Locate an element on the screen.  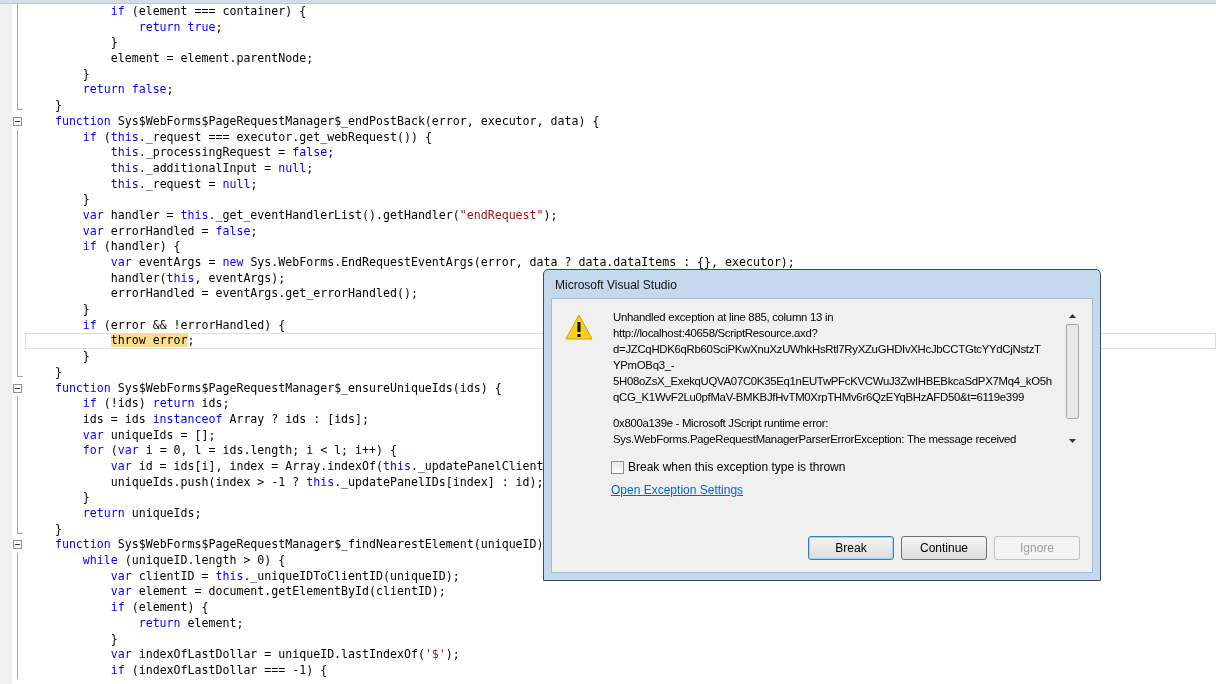
dialog-button: Continue is located at coordinates (944, 548).